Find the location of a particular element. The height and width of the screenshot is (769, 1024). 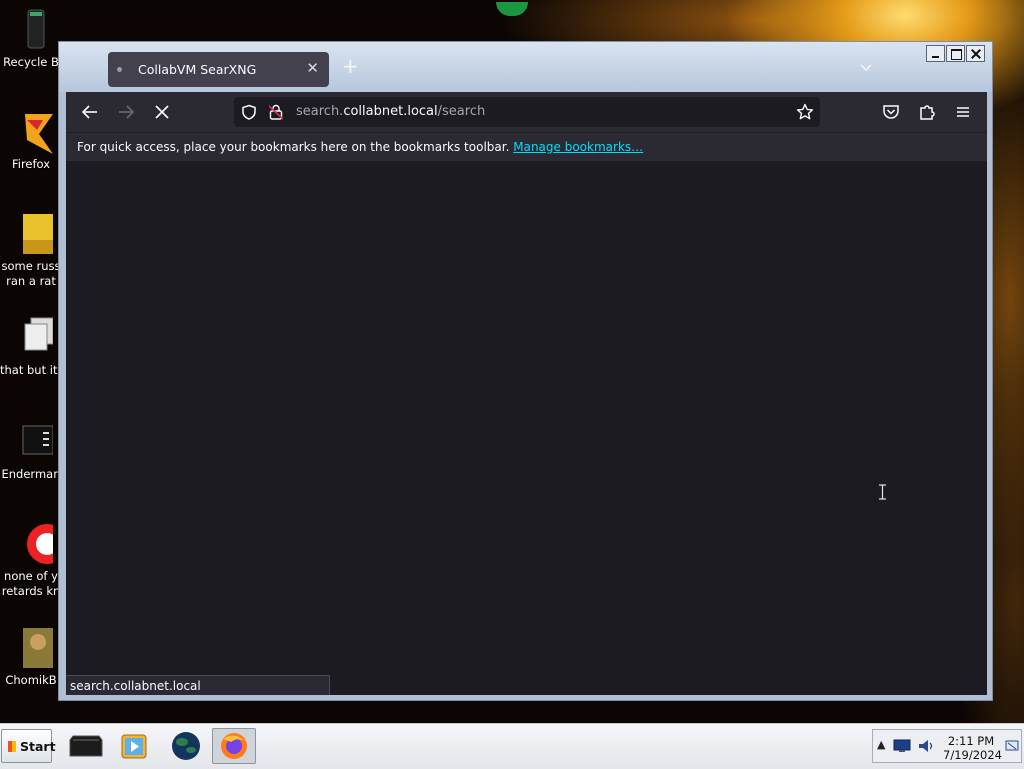

status-panel: search.collabnet.local is located at coordinates (198, 685).